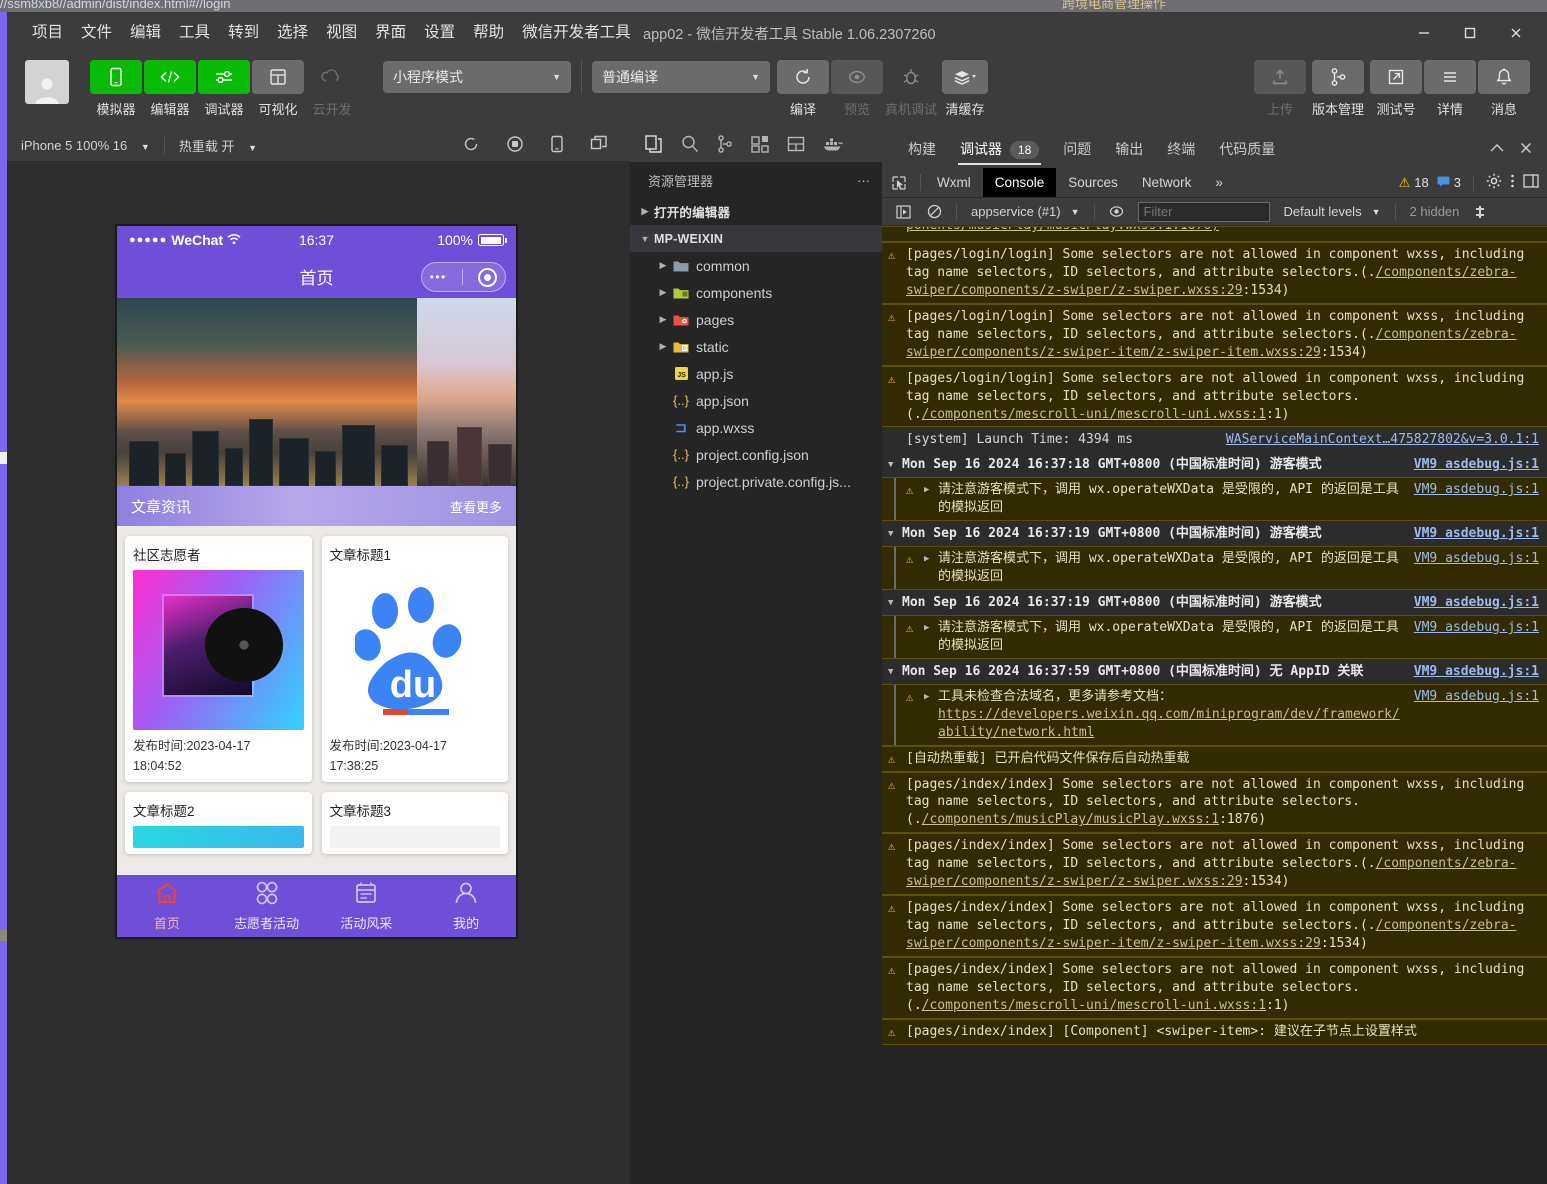  What do you see at coordinates (756, 373) in the screenshot?
I see `explorer-item-app-js: JS app.js` at bounding box center [756, 373].